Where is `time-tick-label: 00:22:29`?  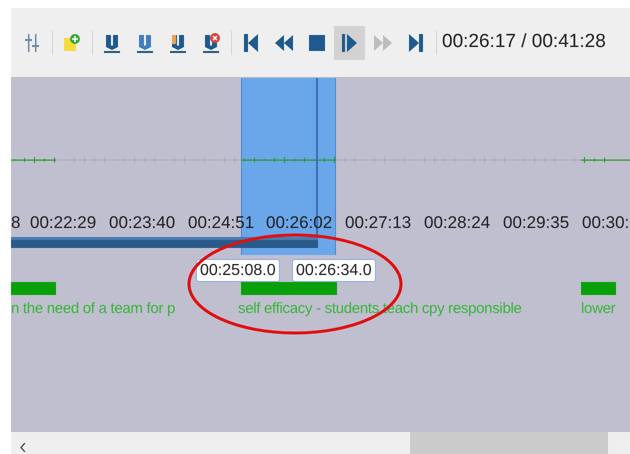
time-tick-label: 00:22:29 is located at coordinates (63, 223).